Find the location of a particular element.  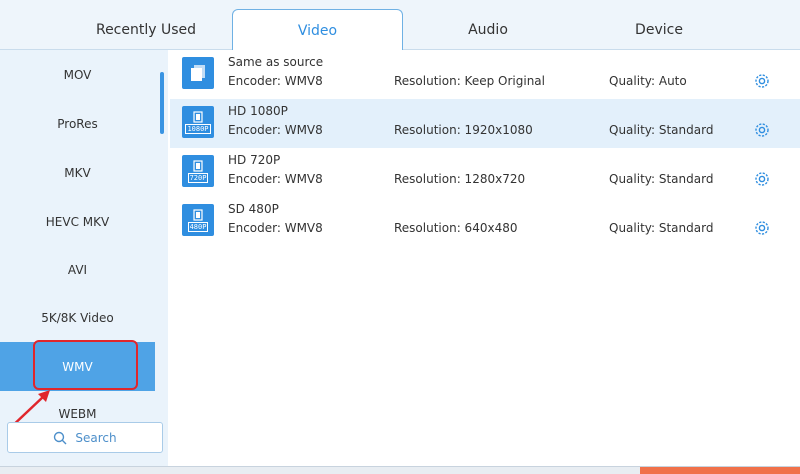

same-as-source-icon is located at coordinates (198, 73).